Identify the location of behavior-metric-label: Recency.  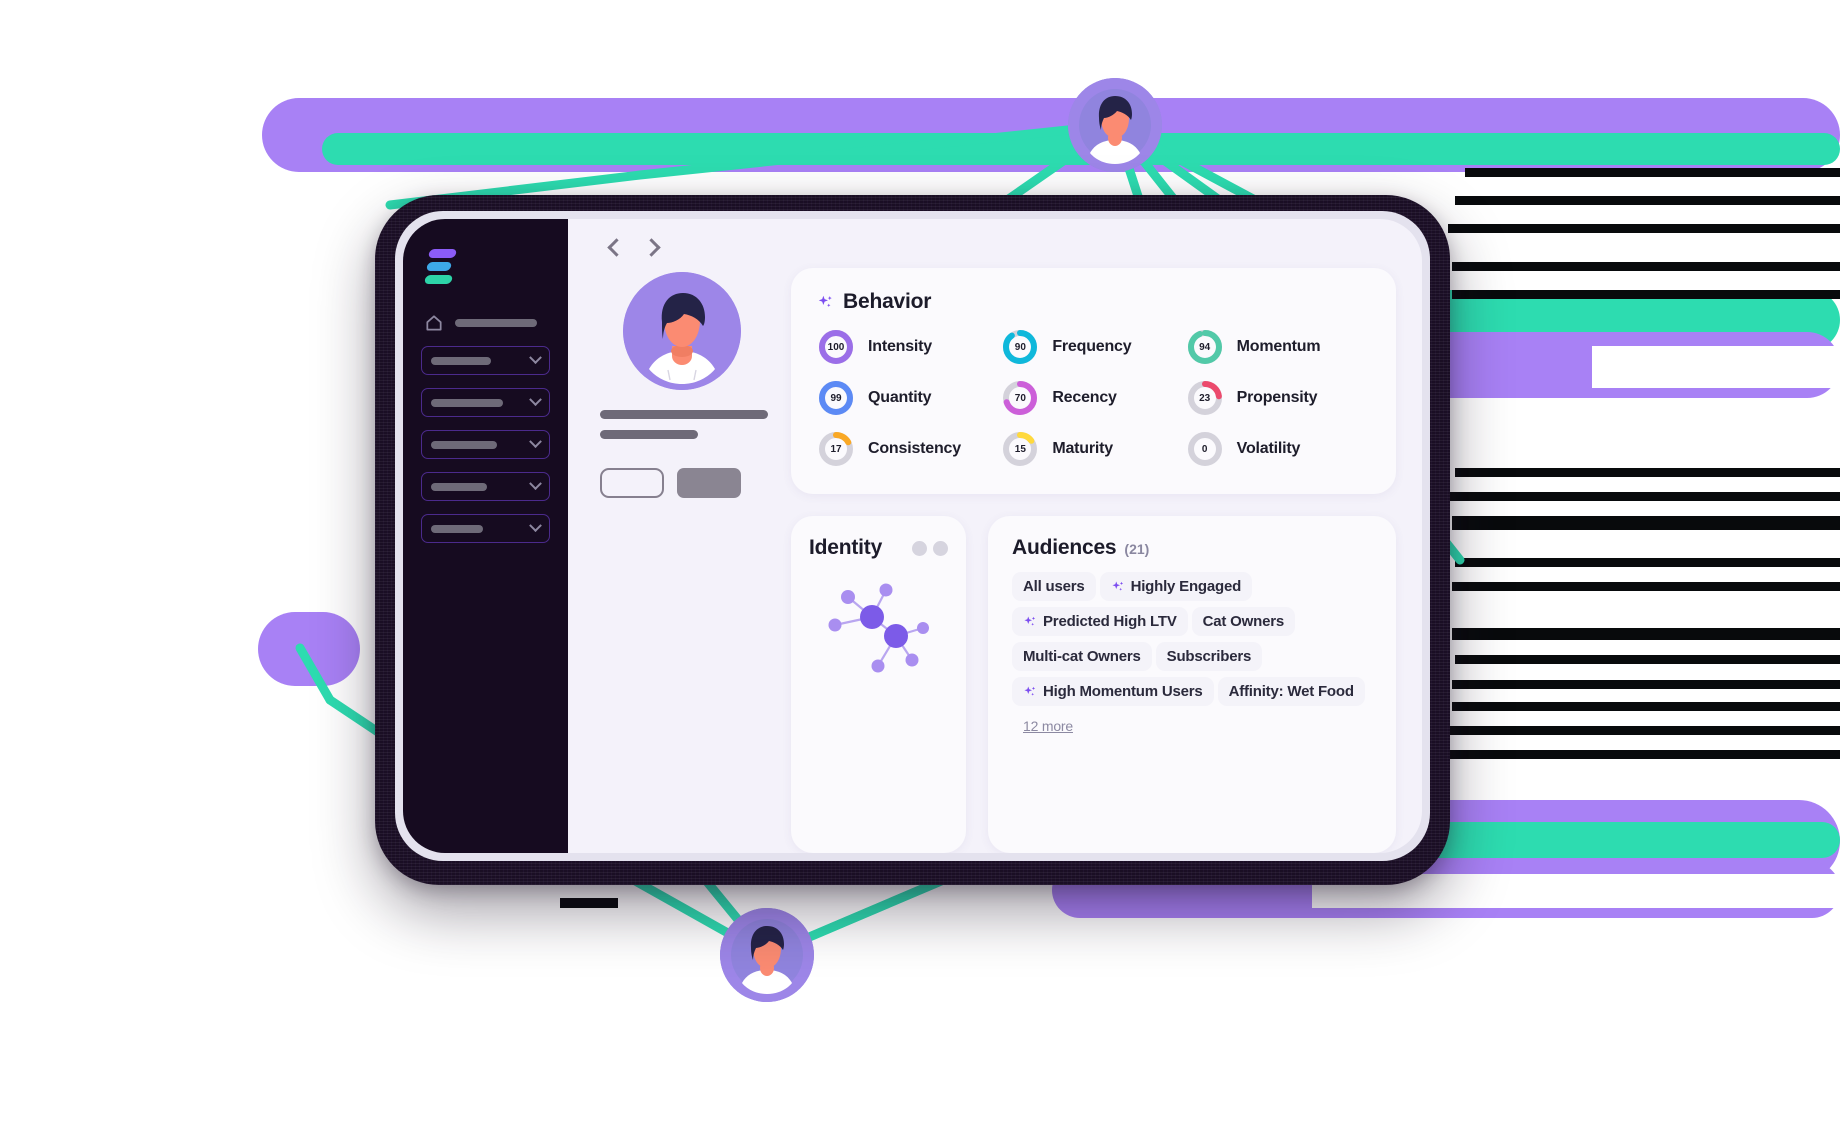
(1084, 397).